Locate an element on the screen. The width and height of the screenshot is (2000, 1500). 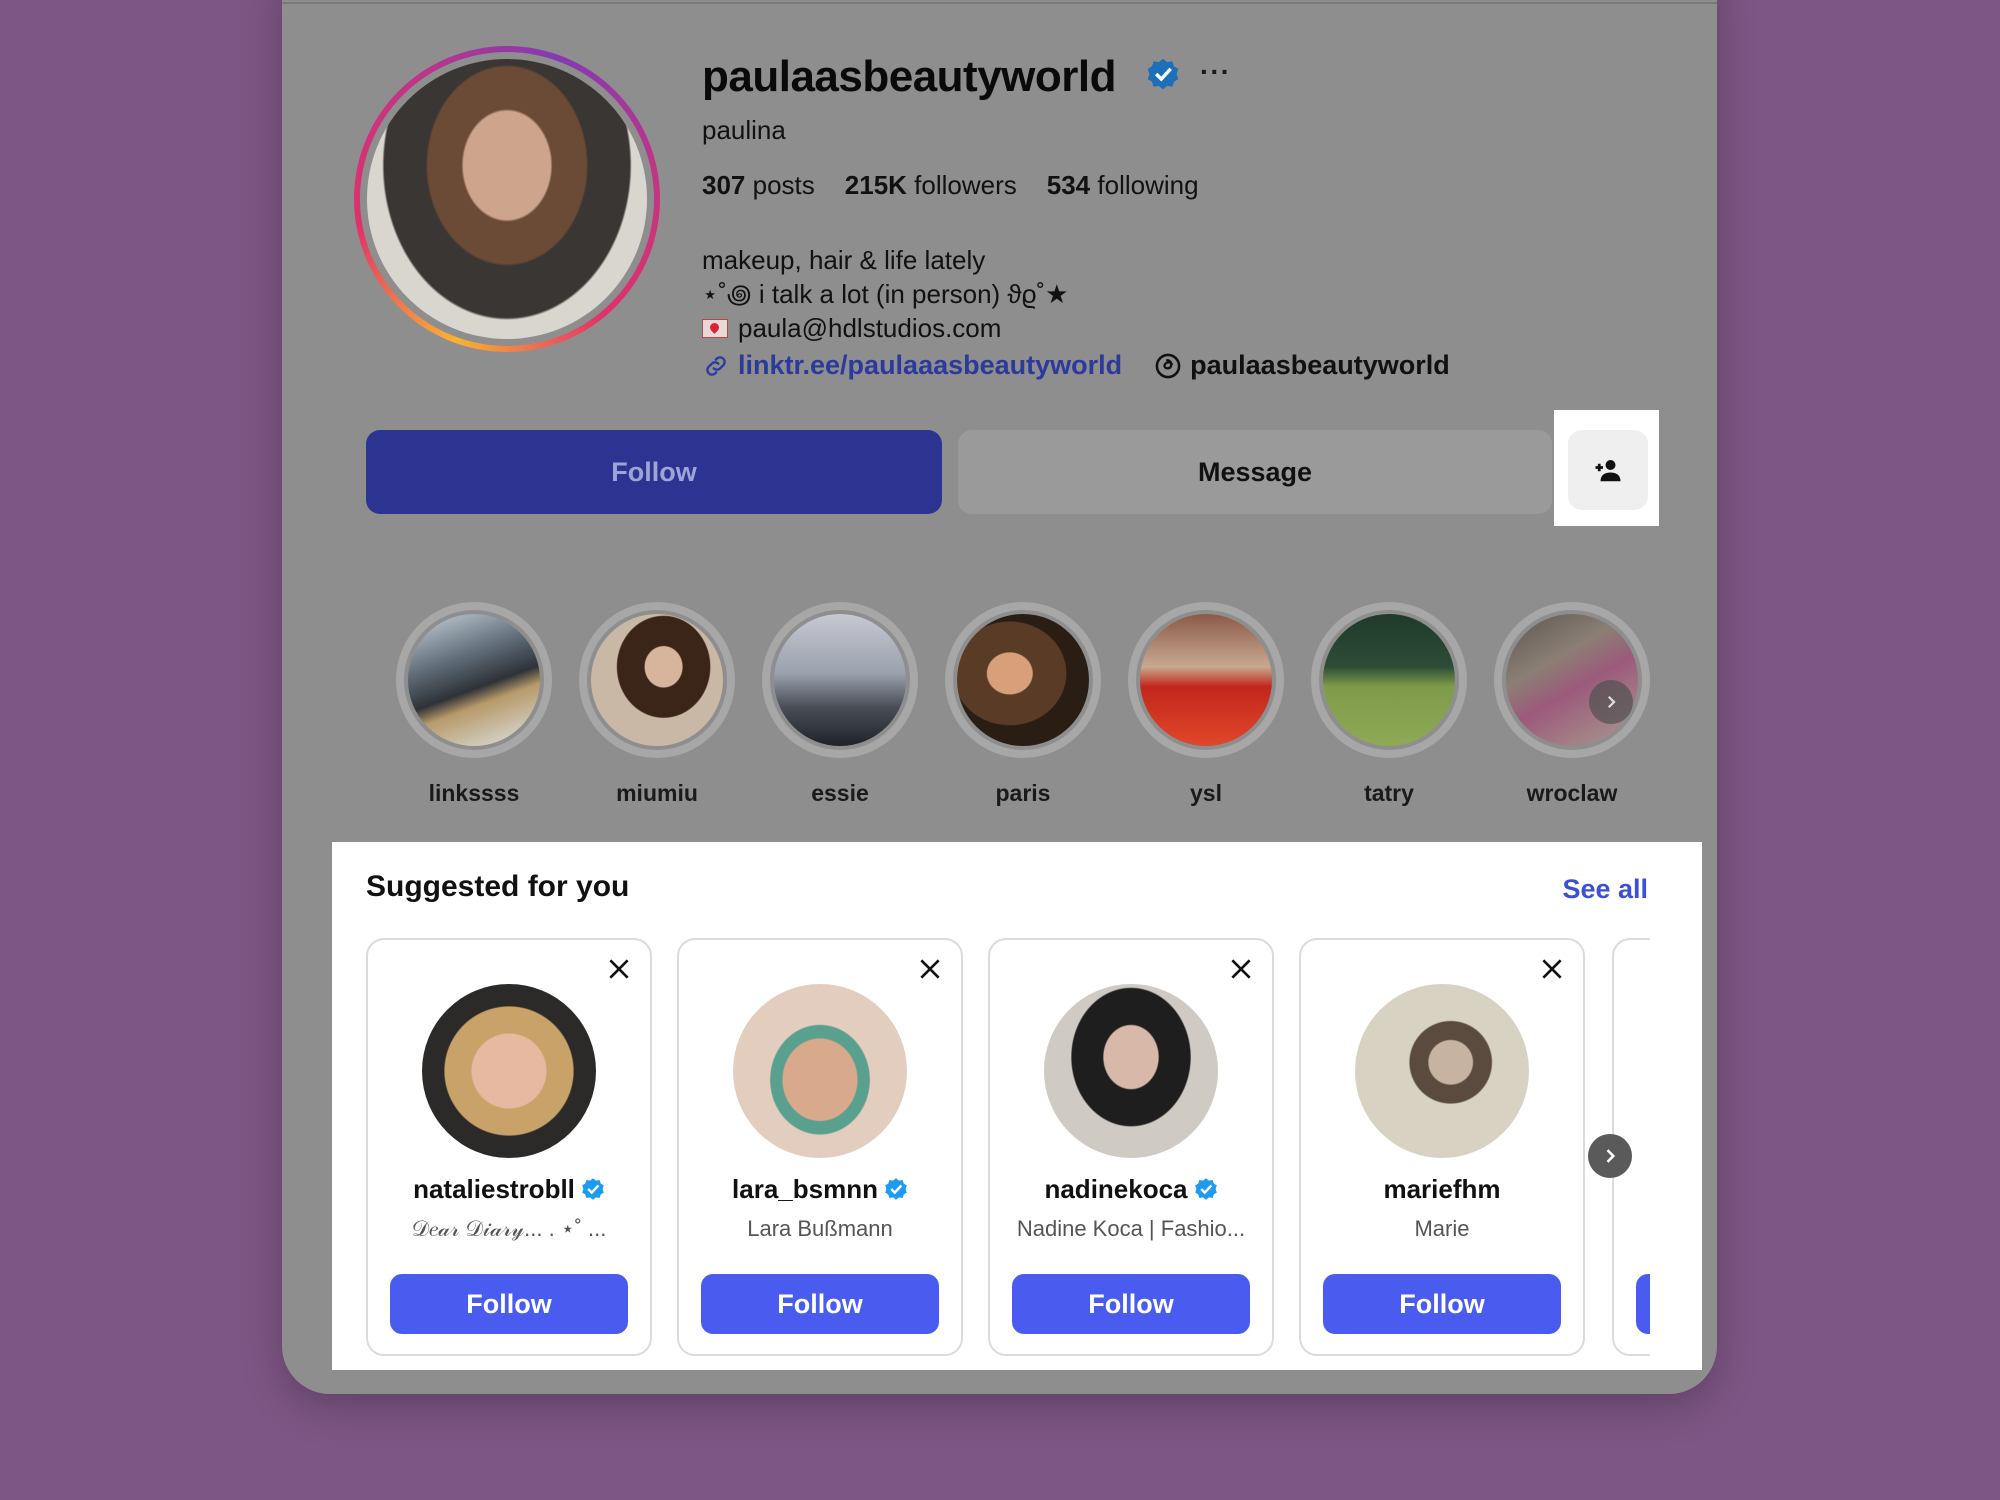
highlights-next-button is located at coordinates (1611, 702).